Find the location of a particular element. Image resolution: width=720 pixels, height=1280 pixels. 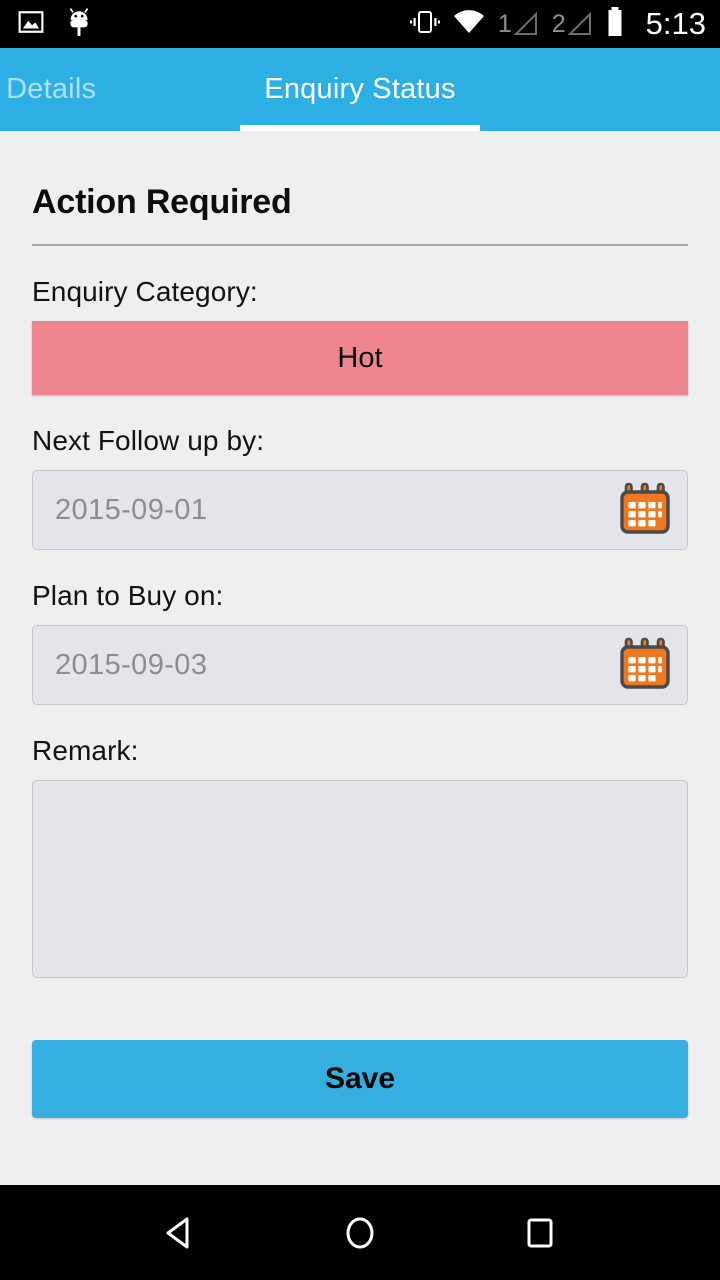

page-title: Action Required is located at coordinates (162, 202).